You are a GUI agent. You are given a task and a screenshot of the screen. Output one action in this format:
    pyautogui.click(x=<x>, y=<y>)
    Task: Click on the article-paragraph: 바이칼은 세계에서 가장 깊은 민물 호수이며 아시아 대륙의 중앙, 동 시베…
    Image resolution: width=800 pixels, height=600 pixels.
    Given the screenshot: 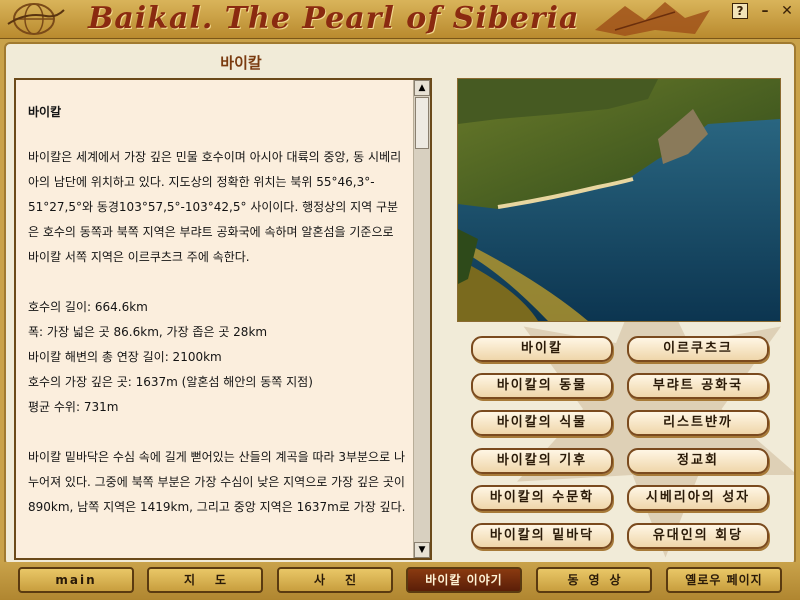 What is the action you would take?
    pyautogui.click(x=215, y=207)
    